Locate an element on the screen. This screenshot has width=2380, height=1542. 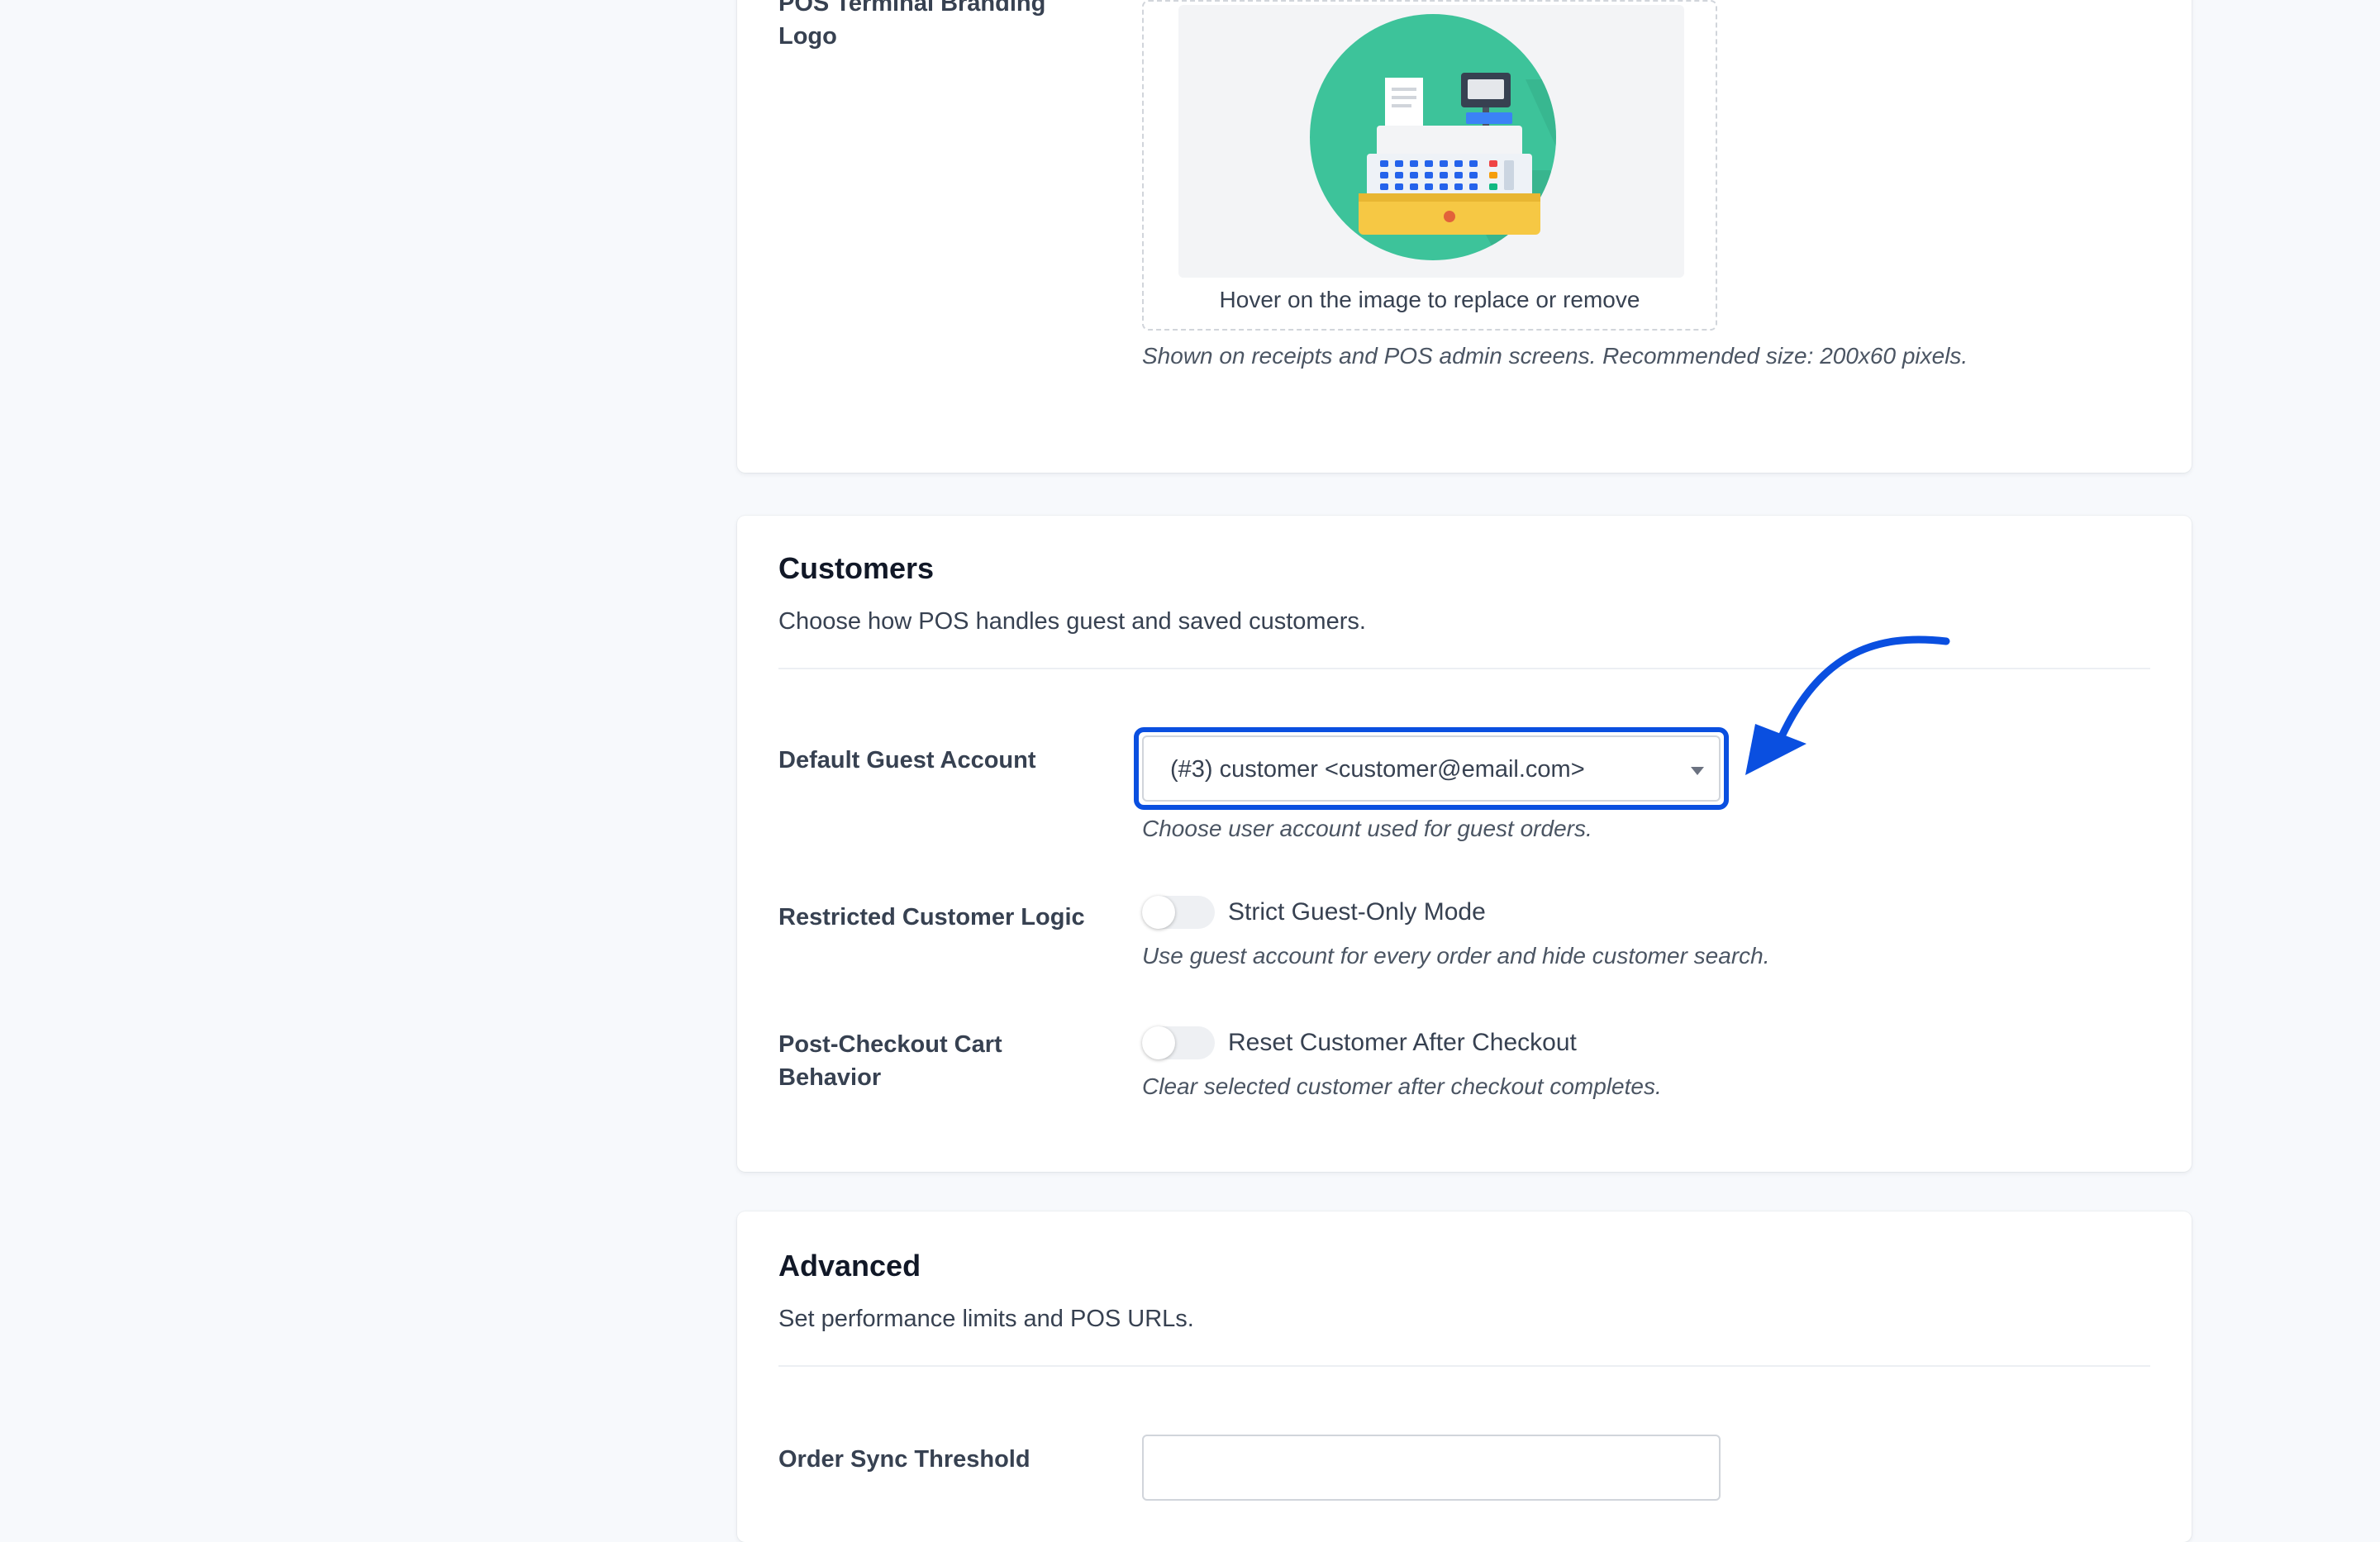
annotation-arrow-icon is located at coordinates (1847, 705).